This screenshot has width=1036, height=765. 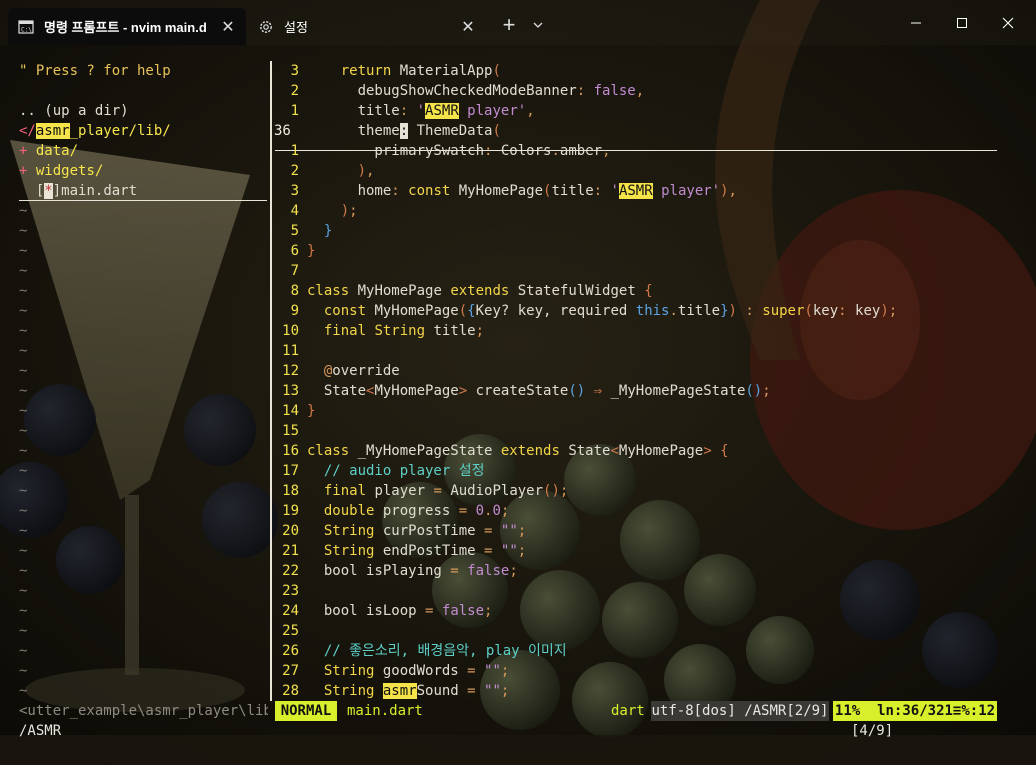 I want to click on code-token: String, so click(x=349, y=671).